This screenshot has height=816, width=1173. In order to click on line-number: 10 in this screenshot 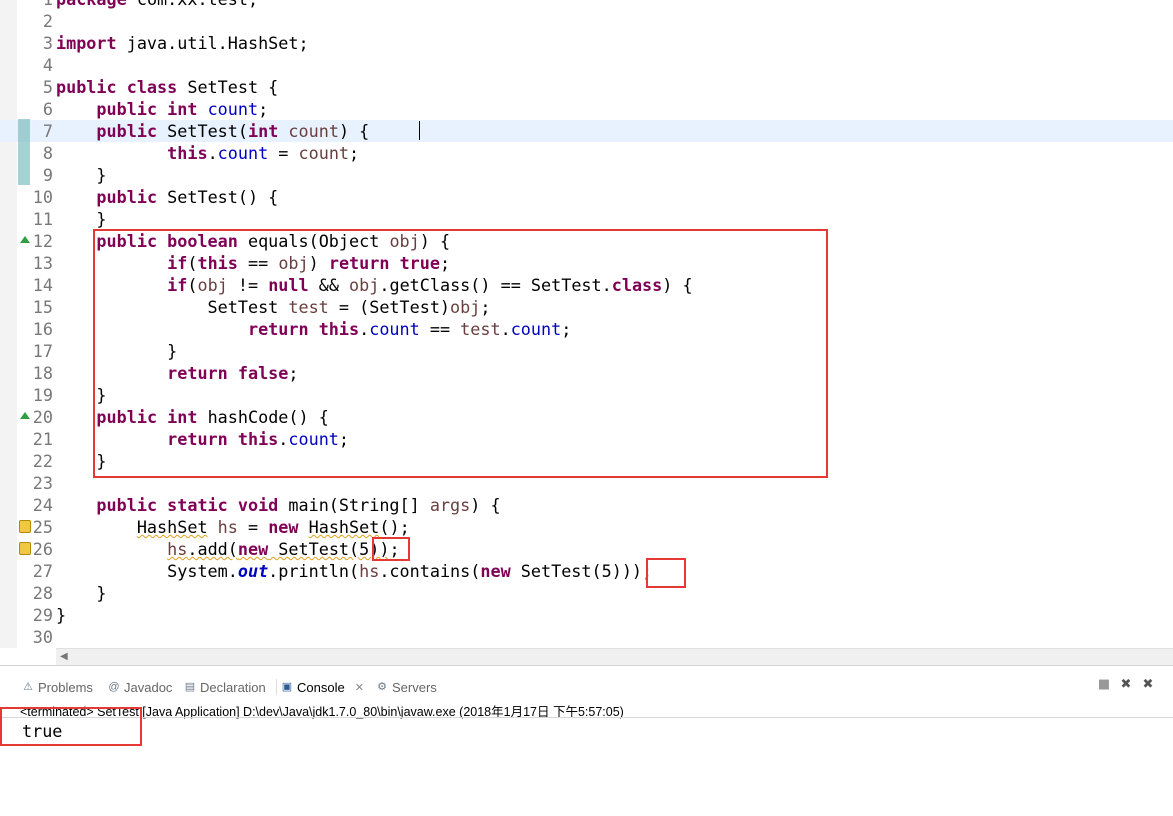, I will do `click(42, 197)`.